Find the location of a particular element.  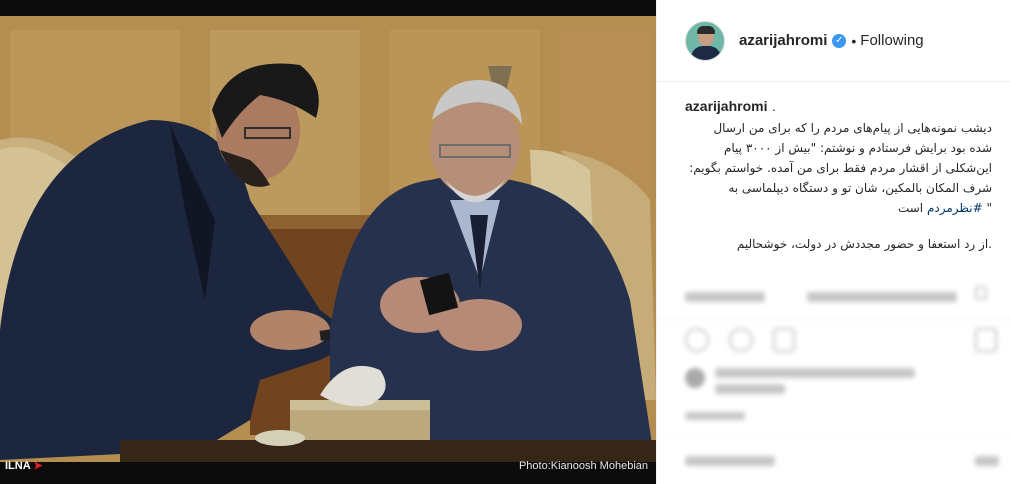

caption-suffix: است is located at coordinates (912, 208).